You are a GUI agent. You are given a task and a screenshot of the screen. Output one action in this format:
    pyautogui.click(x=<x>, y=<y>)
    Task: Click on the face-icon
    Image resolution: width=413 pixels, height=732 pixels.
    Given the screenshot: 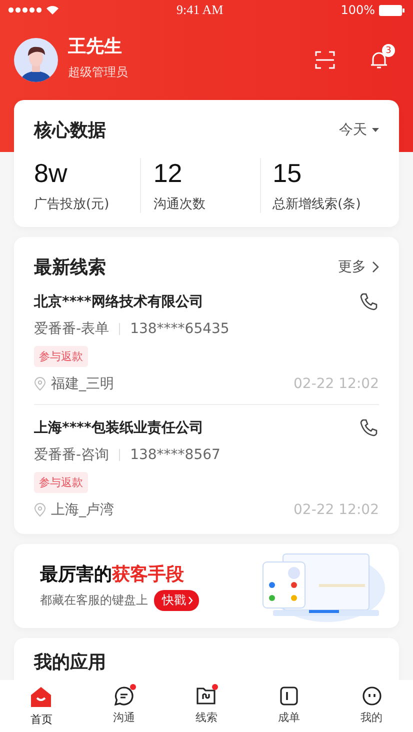 What is the action you would take?
    pyautogui.click(x=372, y=696)
    